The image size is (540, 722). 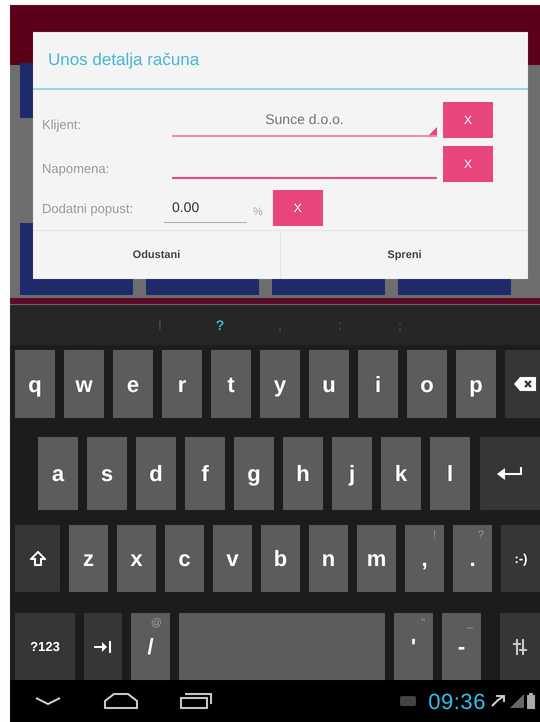 What do you see at coordinates (481, 535) in the screenshot?
I see `key-hint: ?` at bounding box center [481, 535].